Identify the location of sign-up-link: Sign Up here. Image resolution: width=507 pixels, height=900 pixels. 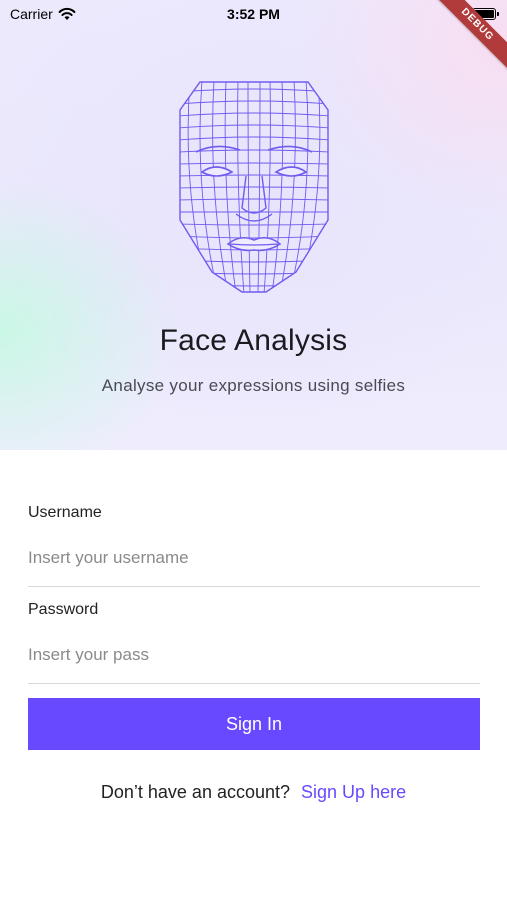
(353, 792).